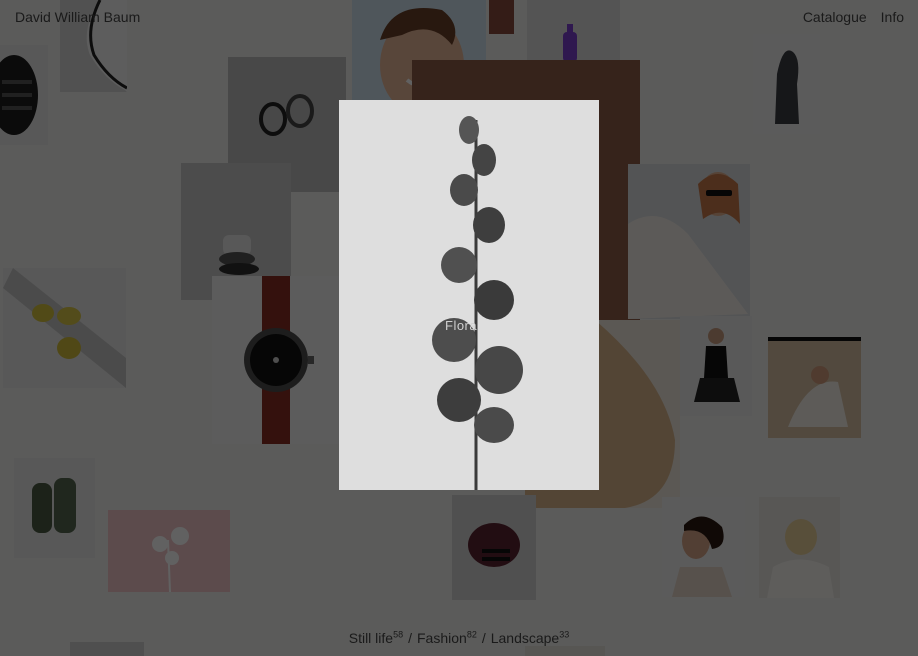 This screenshot has width=918, height=656. Describe the element at coordinates (24, 95) in the screenshot. I see `photo-helmet-left` at that location.